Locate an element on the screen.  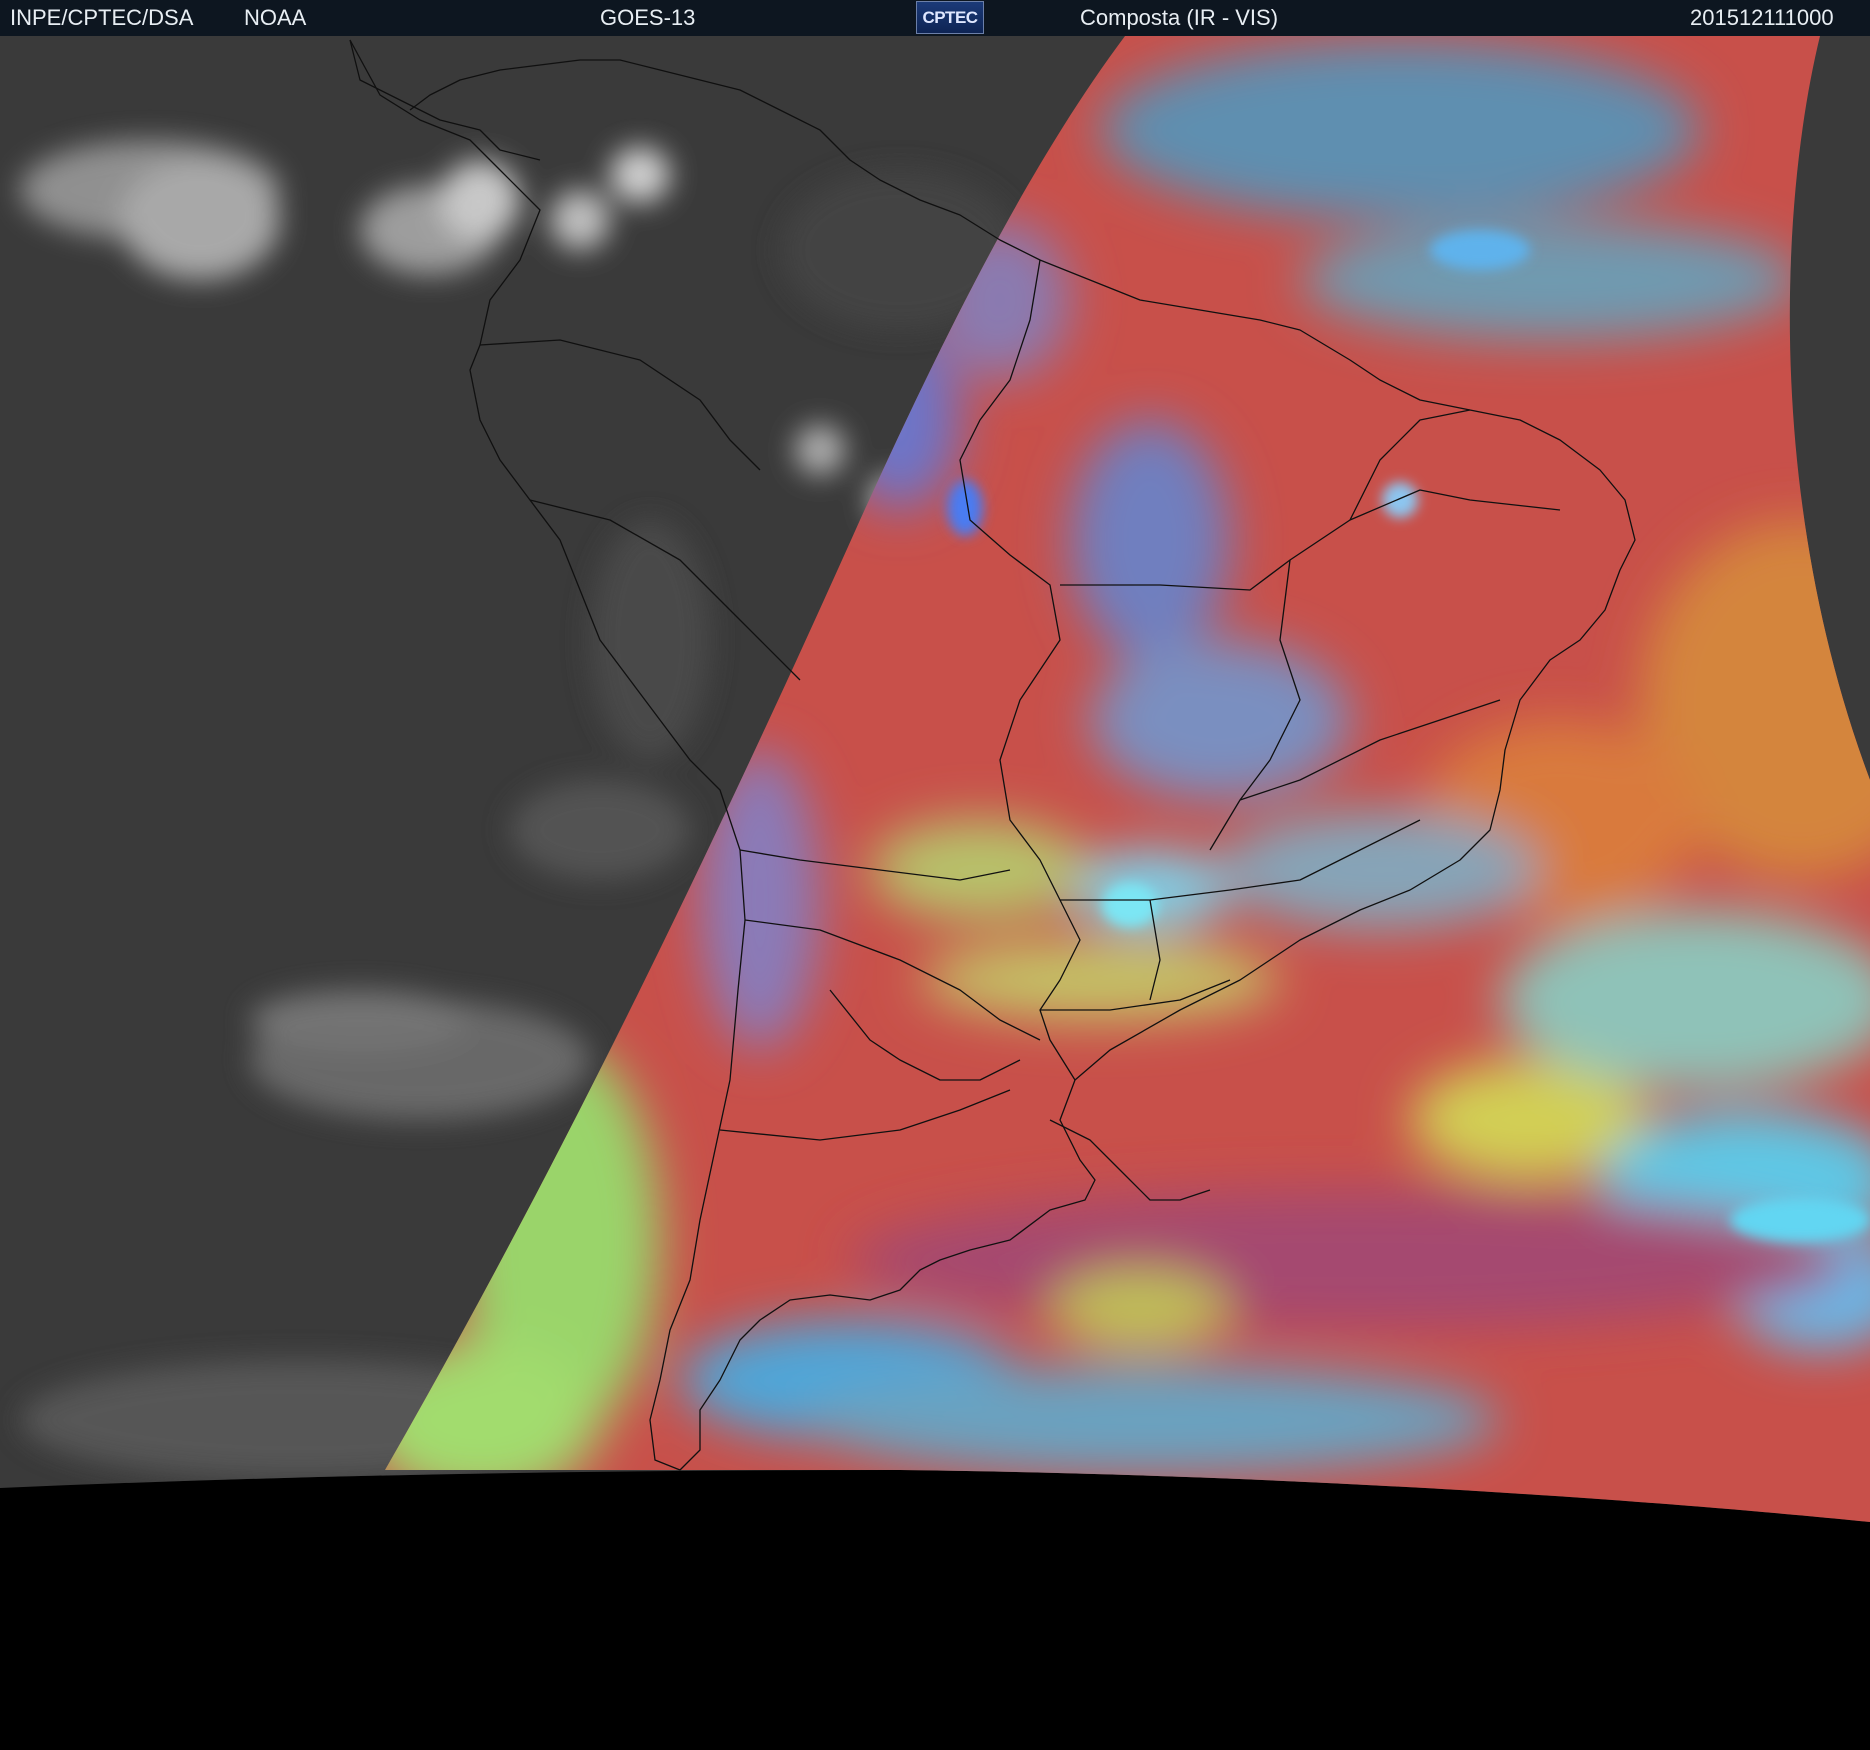
cptec-logo: CPTEC is located at coordinates (950, 17).